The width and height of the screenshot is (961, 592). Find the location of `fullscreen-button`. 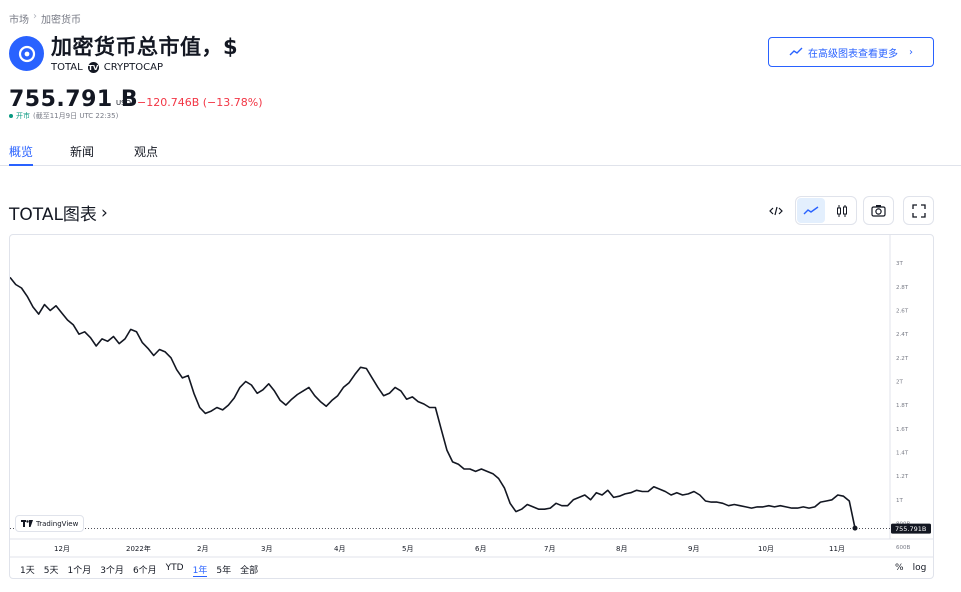

fullscreen-button is located at coordinates (918, 210).